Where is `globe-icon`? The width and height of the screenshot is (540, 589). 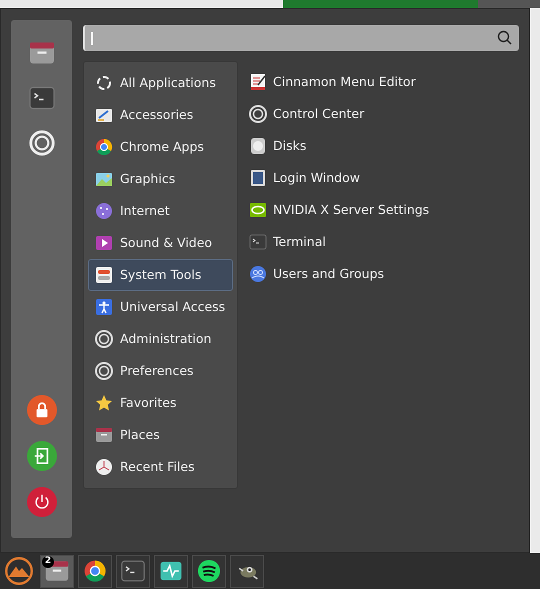 globe-icon is located at coordinates (104, 211).